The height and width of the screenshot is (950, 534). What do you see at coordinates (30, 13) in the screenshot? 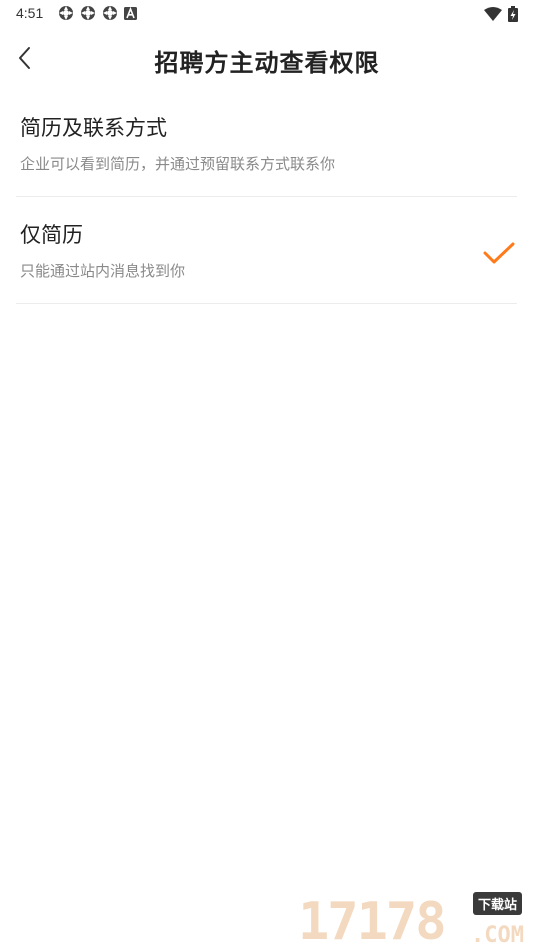
I see `status-time: 4:51` at bounding box center [30, 13].